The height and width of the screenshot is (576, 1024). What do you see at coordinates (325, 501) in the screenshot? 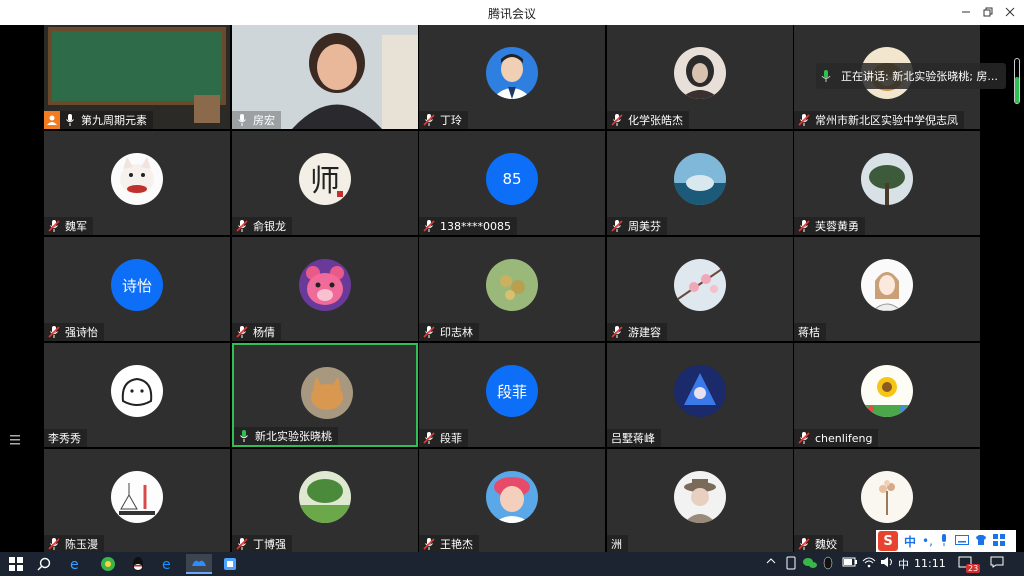
I see `participant-tile: 丁博强` at bounding box center [325, 501].